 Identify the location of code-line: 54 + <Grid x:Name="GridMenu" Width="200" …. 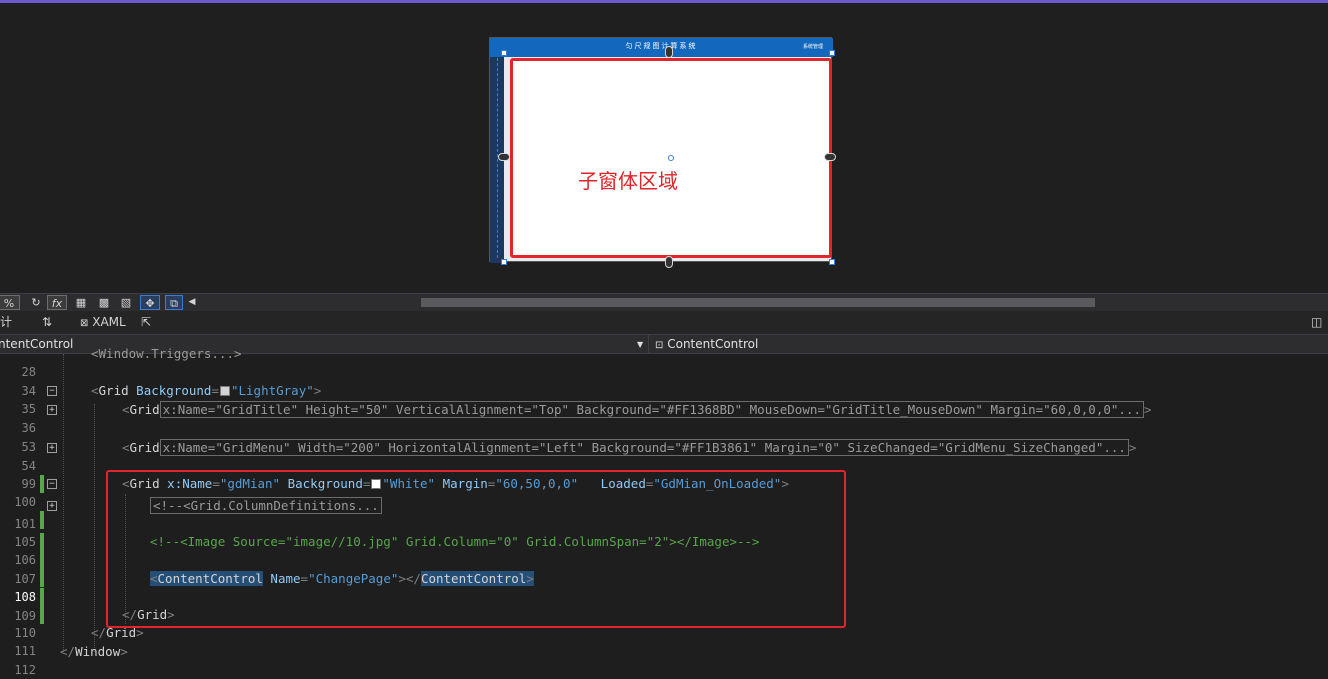
(664, 466).